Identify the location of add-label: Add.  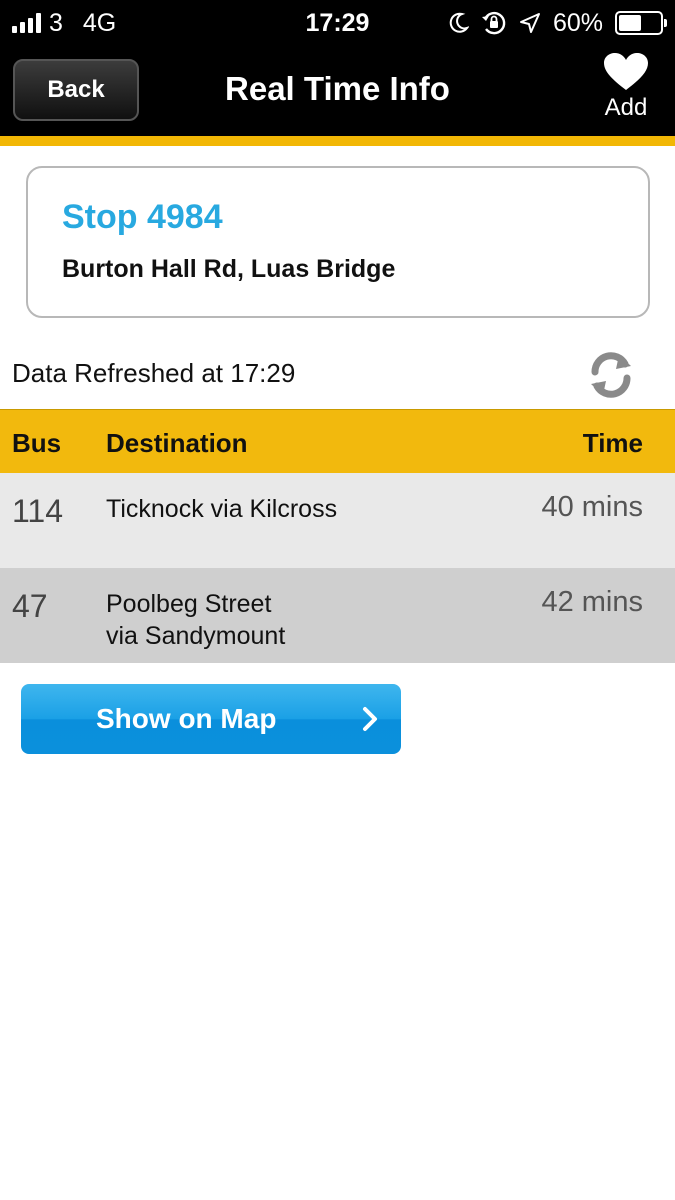
(626, 107).